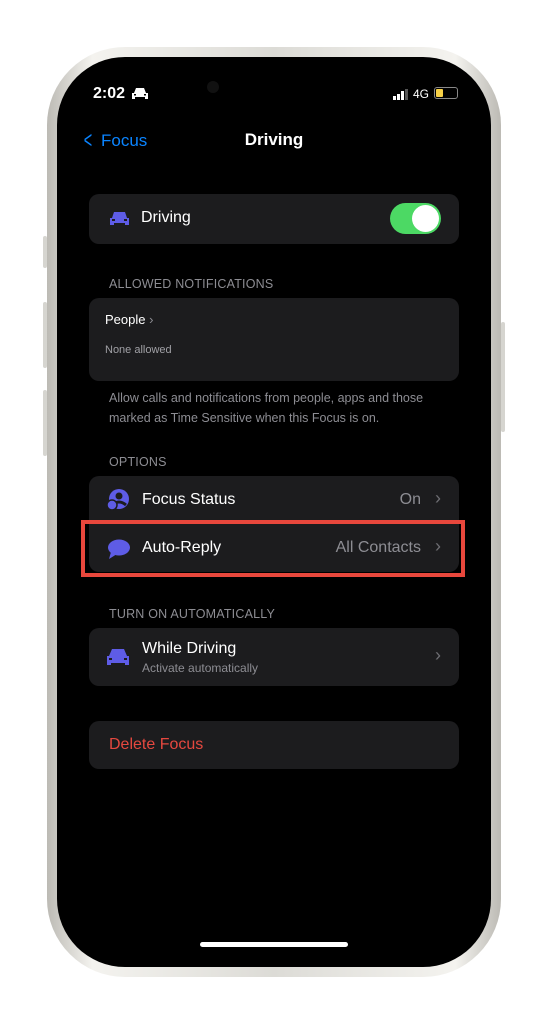 Image resolution: width=548 pixels, height=1024 pixels. What do you see at coordinates (192, 614) in the screenshot?
I see `auto-header: TURN ON AUTOMATICALLY` at bounding box center [192, 614].